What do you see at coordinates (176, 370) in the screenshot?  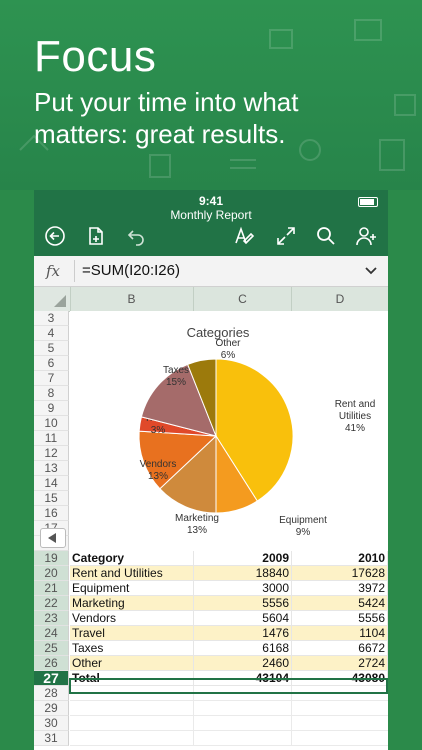 I see `slice-label: Taxes` at bounding box center [176, 370].